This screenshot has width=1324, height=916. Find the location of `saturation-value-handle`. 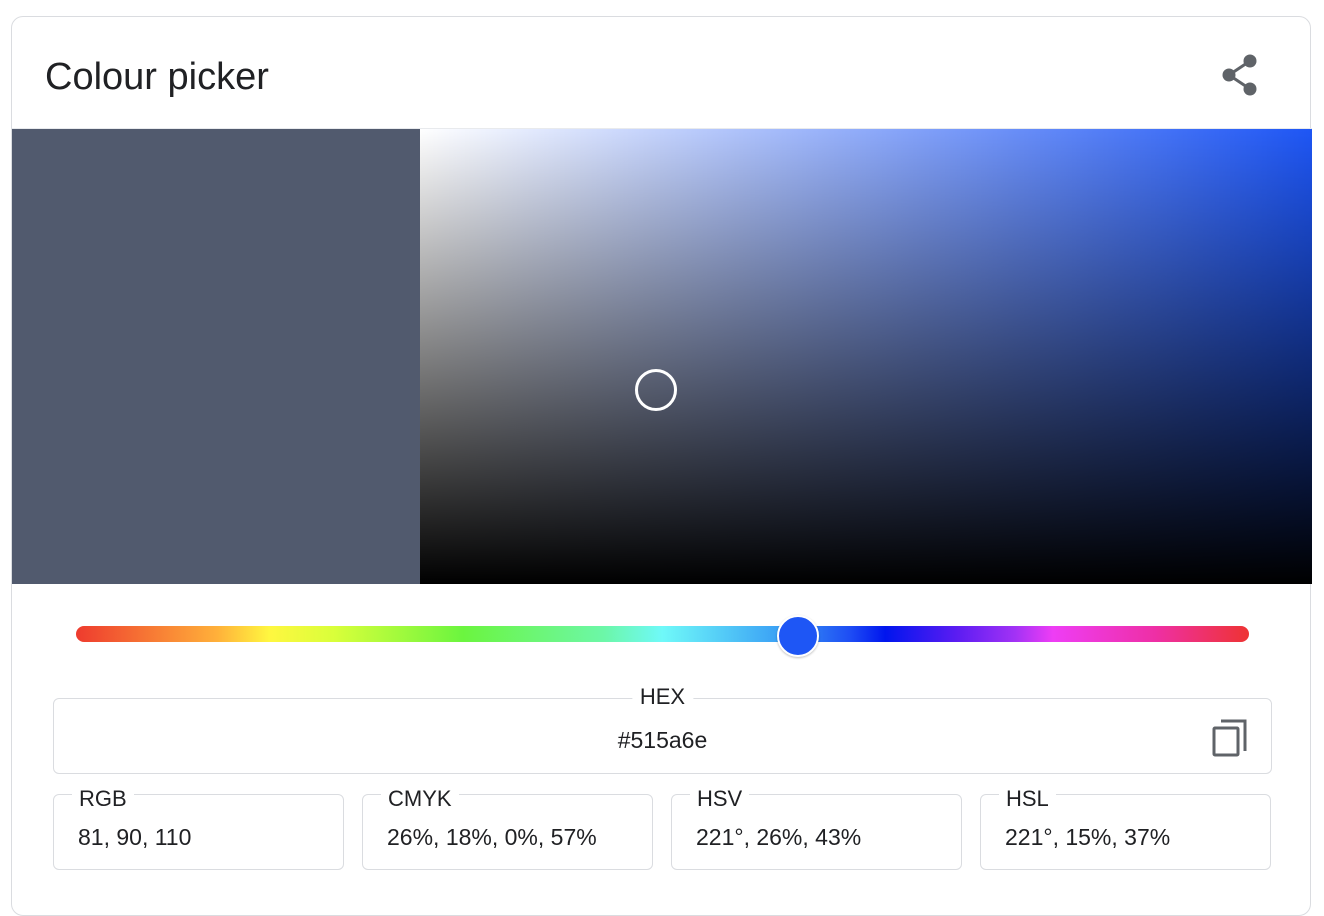

saturation-value-handle is located at coordinates (656, 390).